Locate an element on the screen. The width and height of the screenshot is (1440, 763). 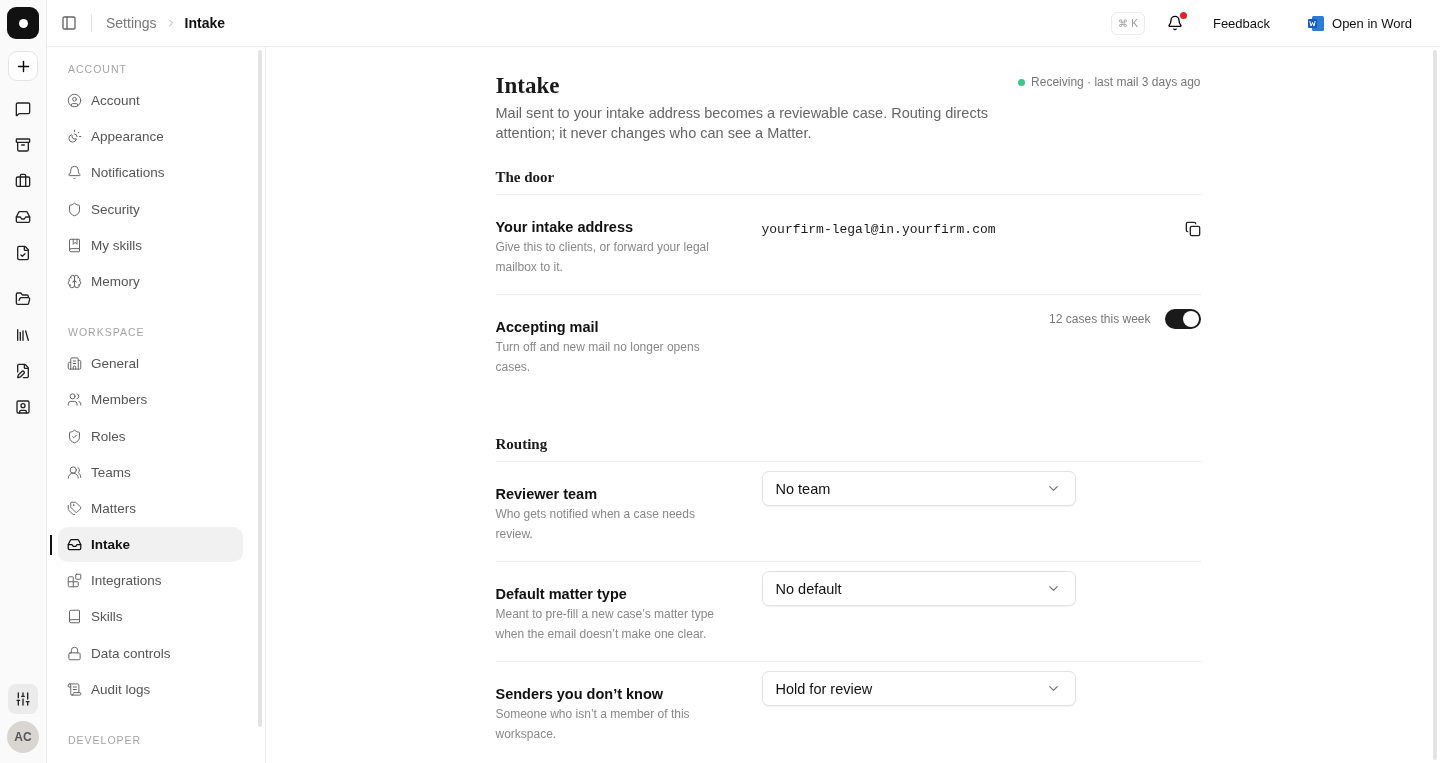
copy-icon is located at coordinates (1192, 229).